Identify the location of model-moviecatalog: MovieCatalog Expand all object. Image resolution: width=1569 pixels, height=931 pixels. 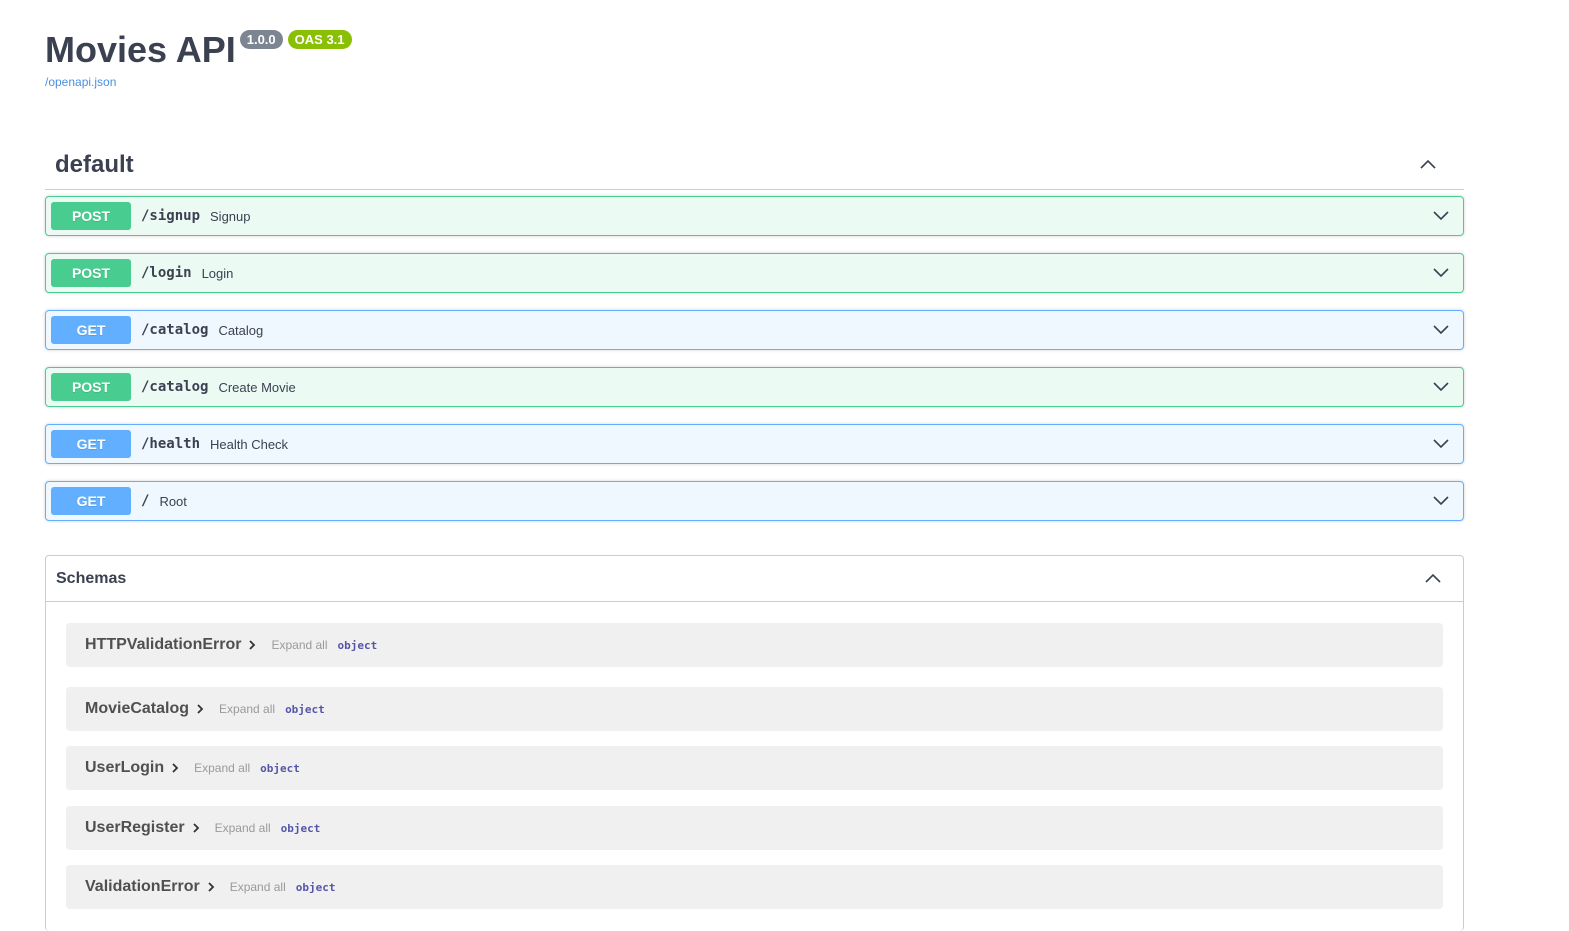
(754, 709).